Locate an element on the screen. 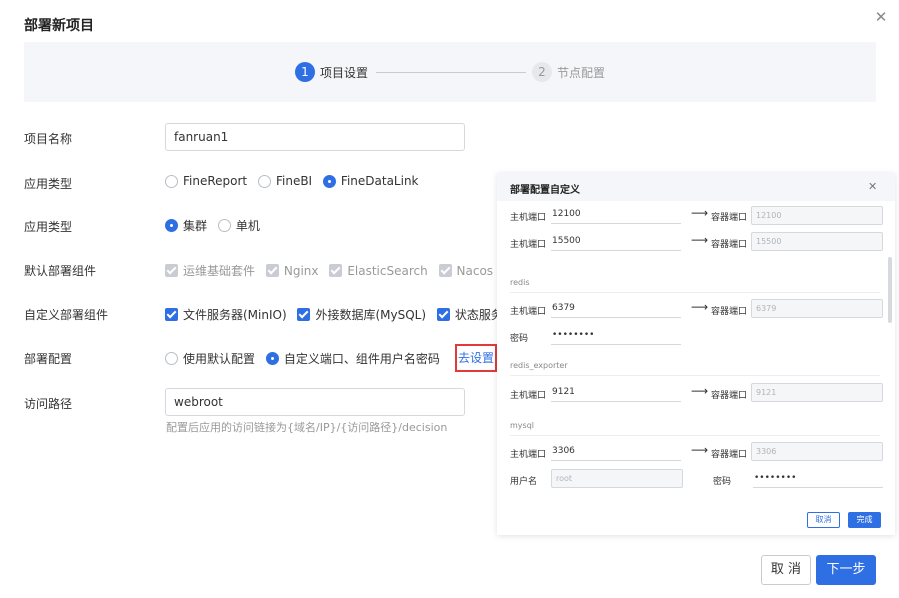 The image size is (899, 598). username-label: 用户名 is located at coordinates (524, 482).